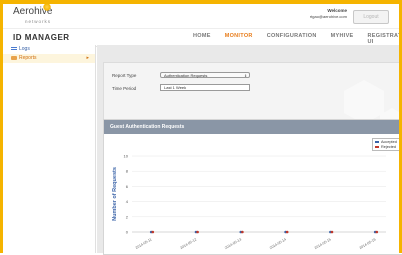 The image size is (402, 255). What do you see at coordinates (41, 37) in the screenshot?
I see `page-title: ID MANAGER` at bounding box center [41, 37].